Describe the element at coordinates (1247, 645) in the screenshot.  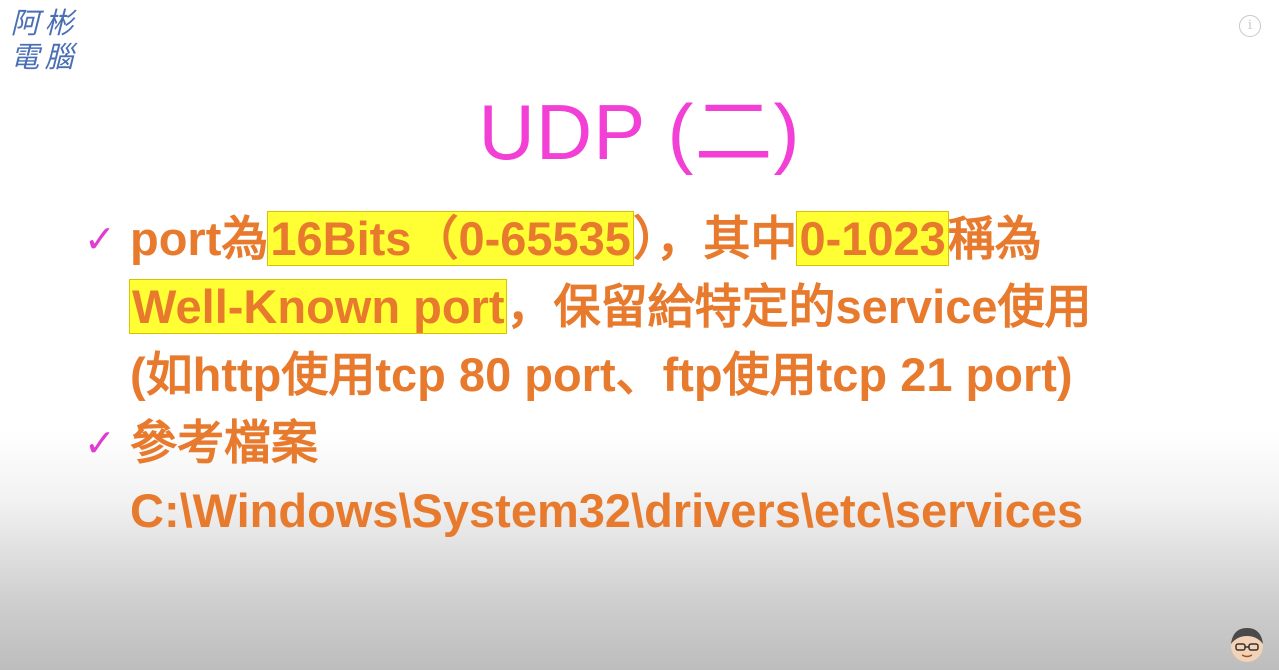
I see `presenter-avatar-icon` at that location.